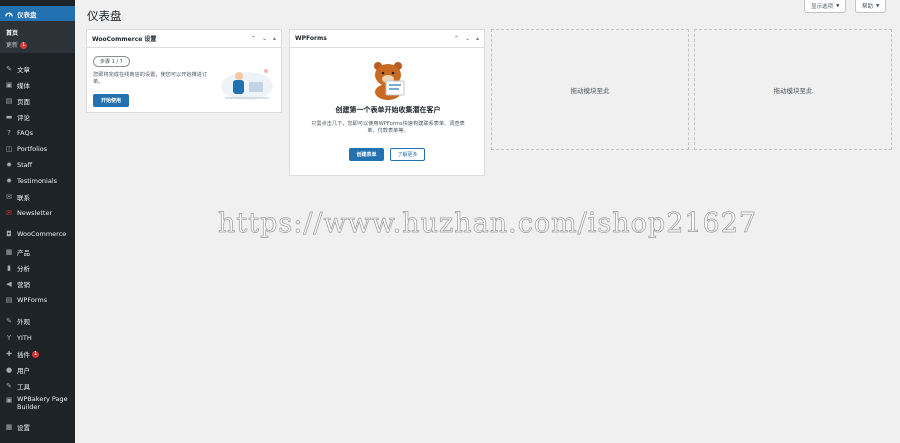 The width and height of the screenshot is (900, 443). Describe the element at coordinates (25, 165) in the screenshot. I see `sidebar-item-label: Staff` at that location.